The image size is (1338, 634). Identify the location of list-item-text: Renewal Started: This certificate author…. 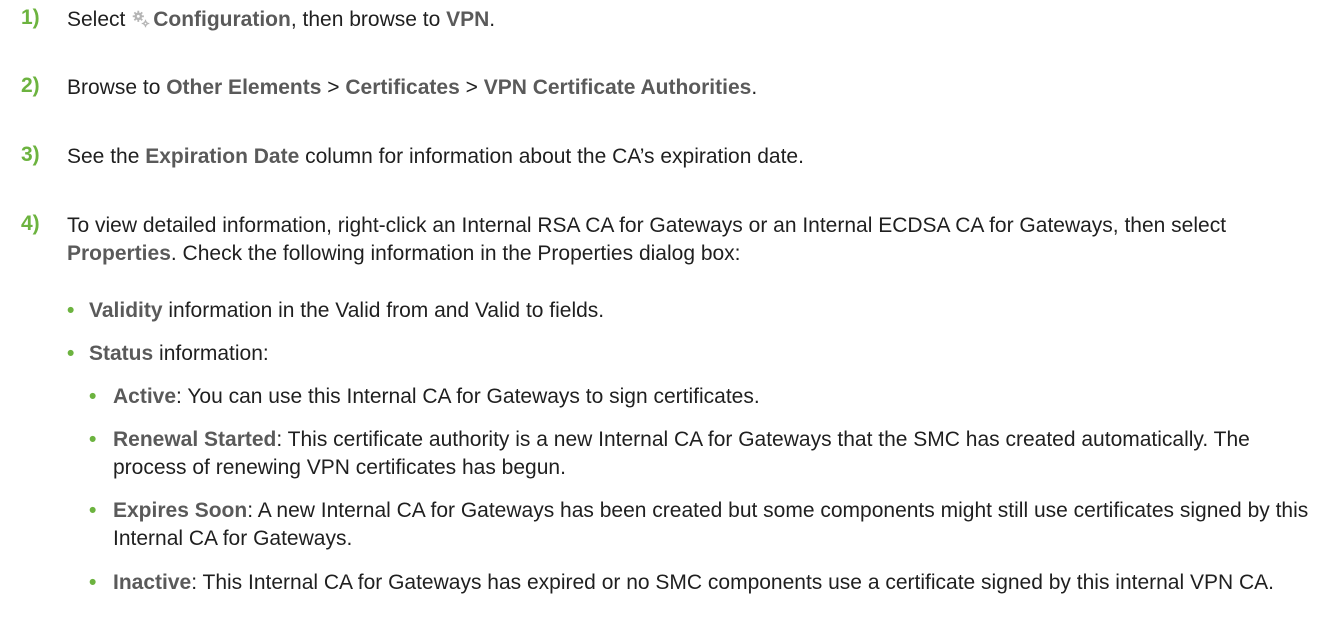
(713, 454).